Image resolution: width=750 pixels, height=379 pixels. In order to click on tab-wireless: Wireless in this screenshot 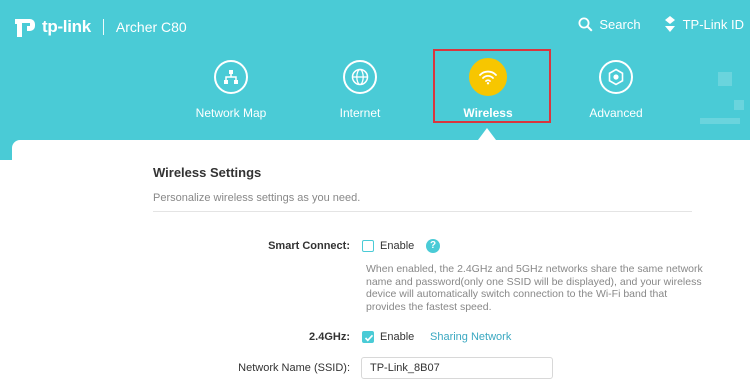, I will do `click(488, 89)`.